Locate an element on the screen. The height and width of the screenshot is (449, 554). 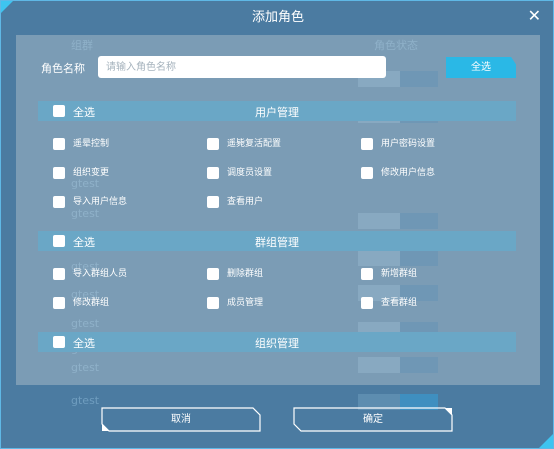
permission-label: 修改用户信息 is located at coordinates (408, 173).